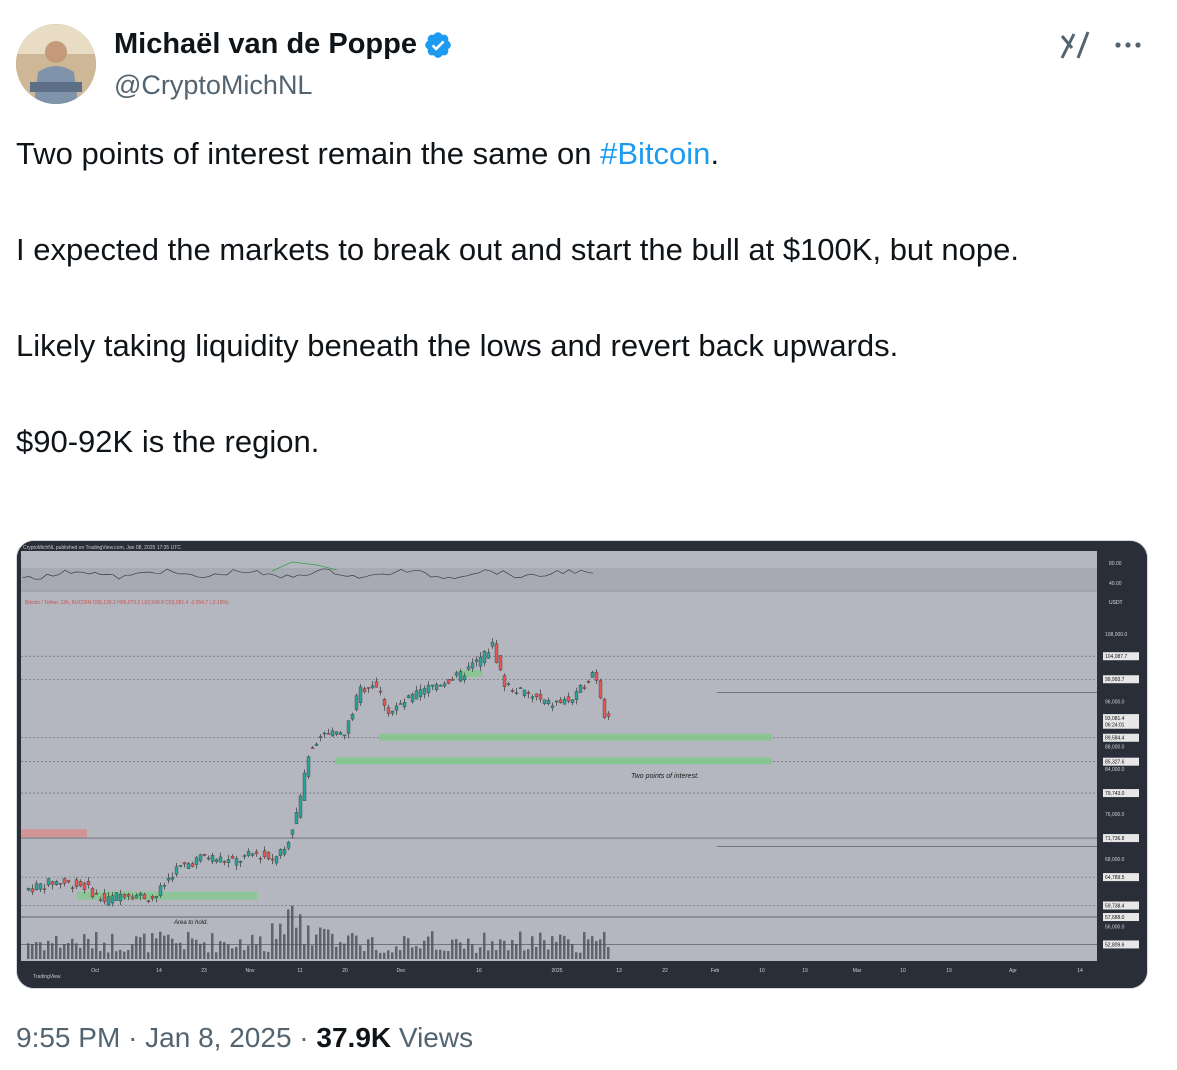 Image resolution: width=1177 pixels, height=1070 pixels. What do you see at coordinates (655, 153) in the screenshot?
I see `hashtag-link: #Bitcoin` at bounding box center [655, 153].